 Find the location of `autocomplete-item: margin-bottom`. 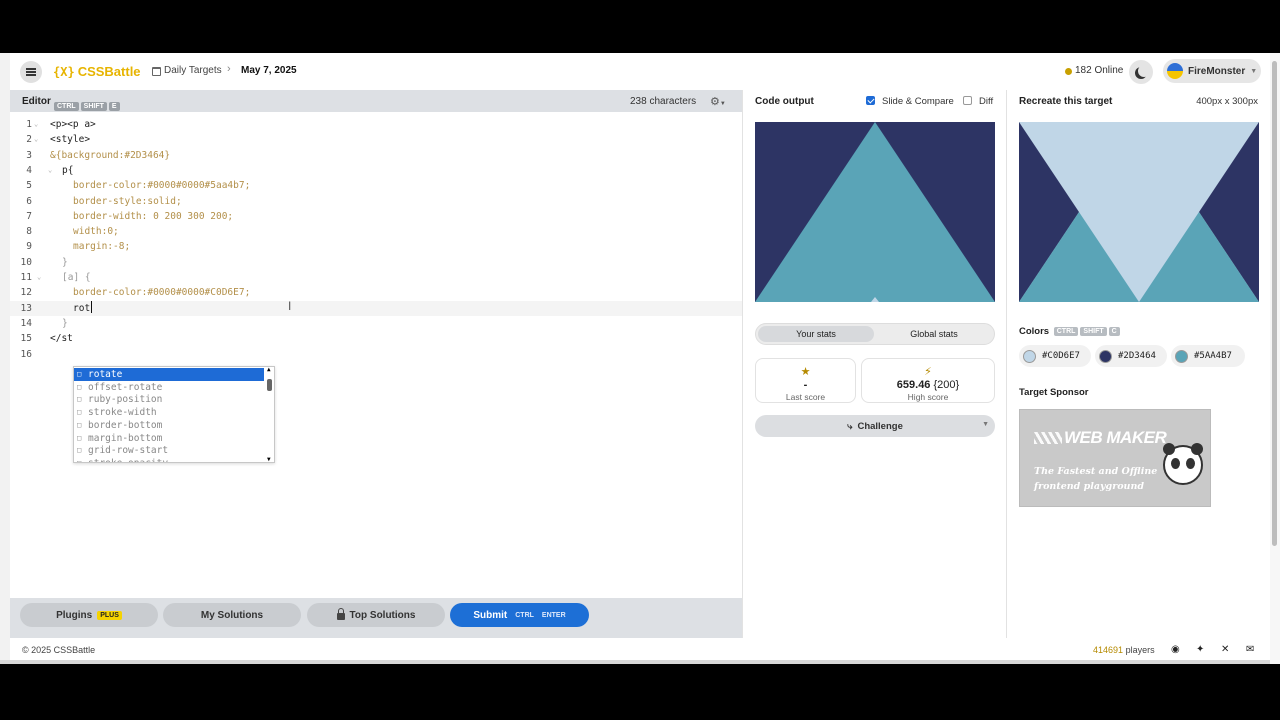

autocomplete-item: margin-bottom is located at coordinates (169, 438).